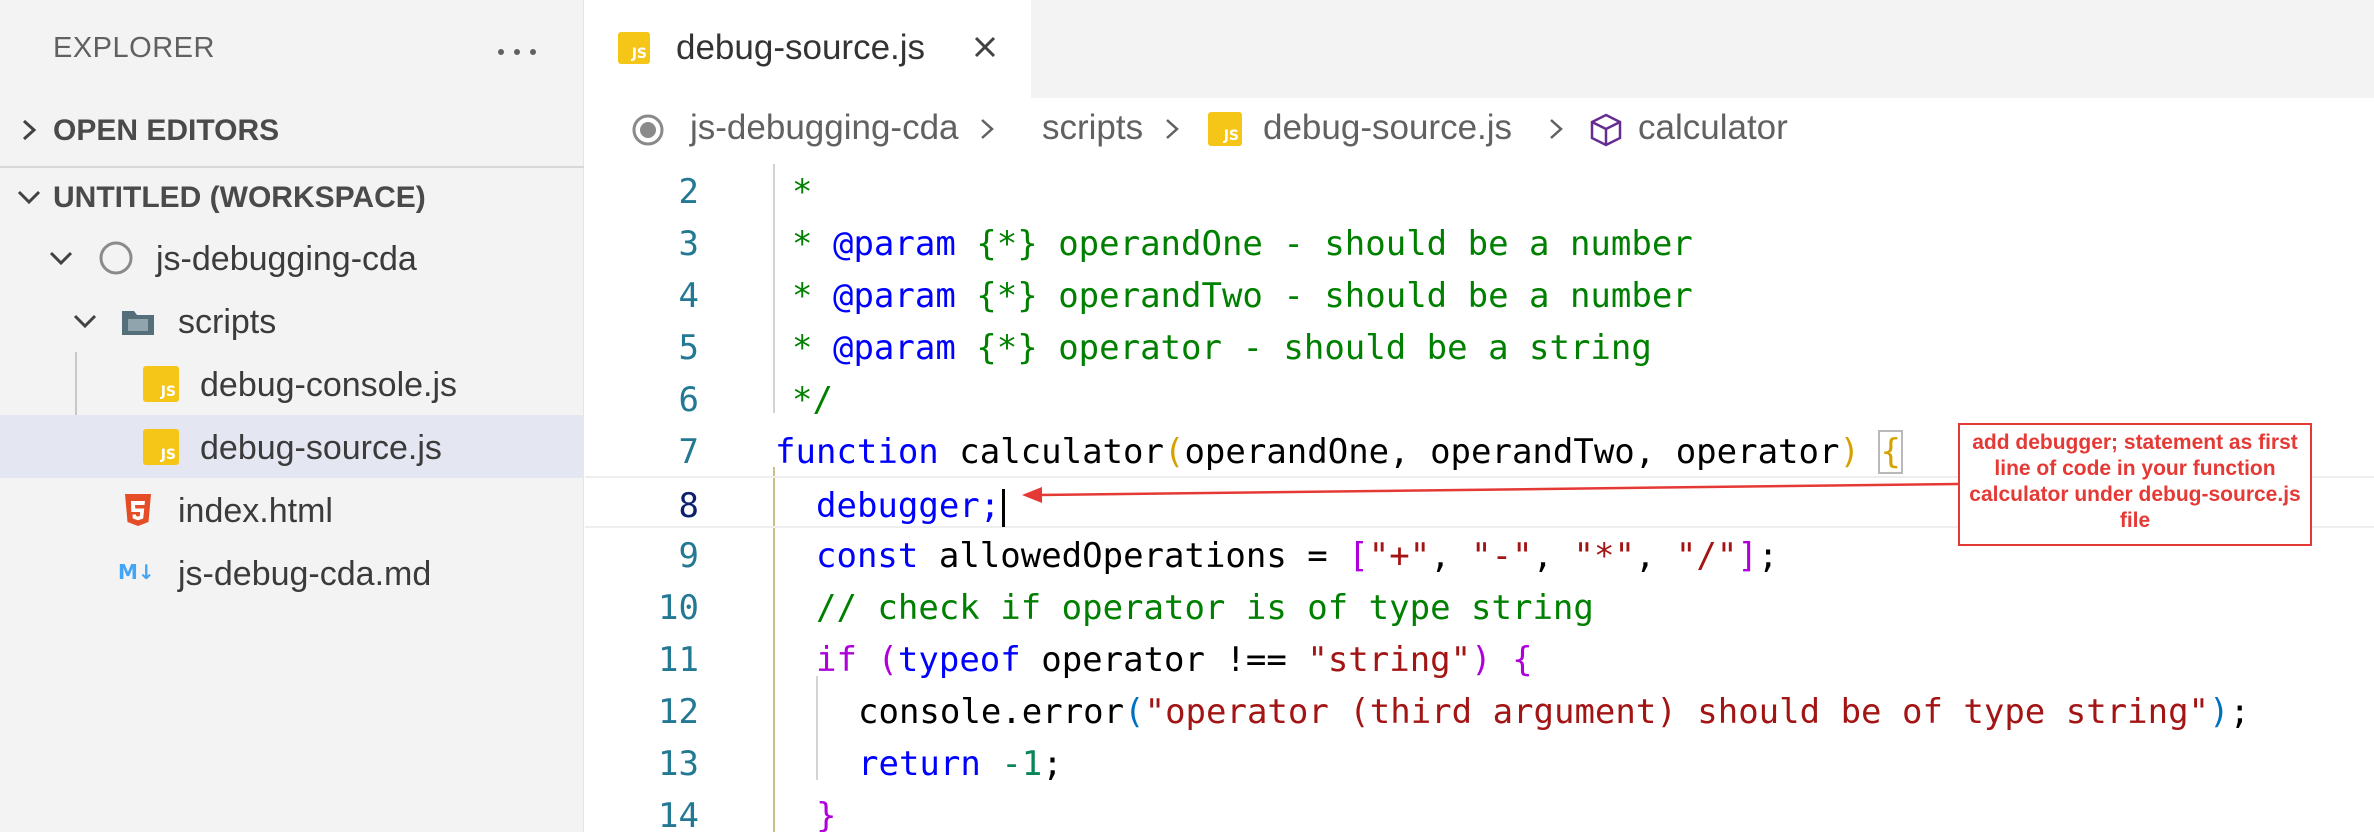  What do you see at coordinates (292, 50) in the screenshot?
I see `explorer-header: EXPLORER` at bounding box center [292, 50].